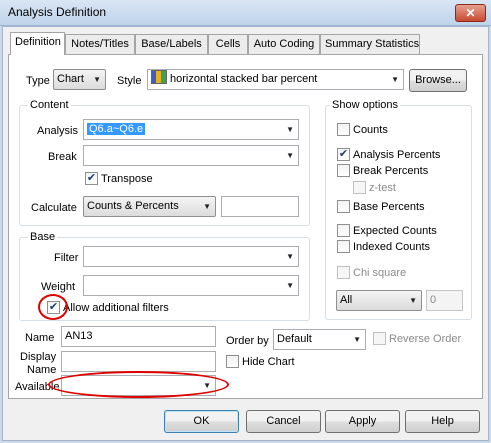 The height and width of the screenshot is (443, 491). I want to click on indexed-counts-checkbox, so click(343, 246).